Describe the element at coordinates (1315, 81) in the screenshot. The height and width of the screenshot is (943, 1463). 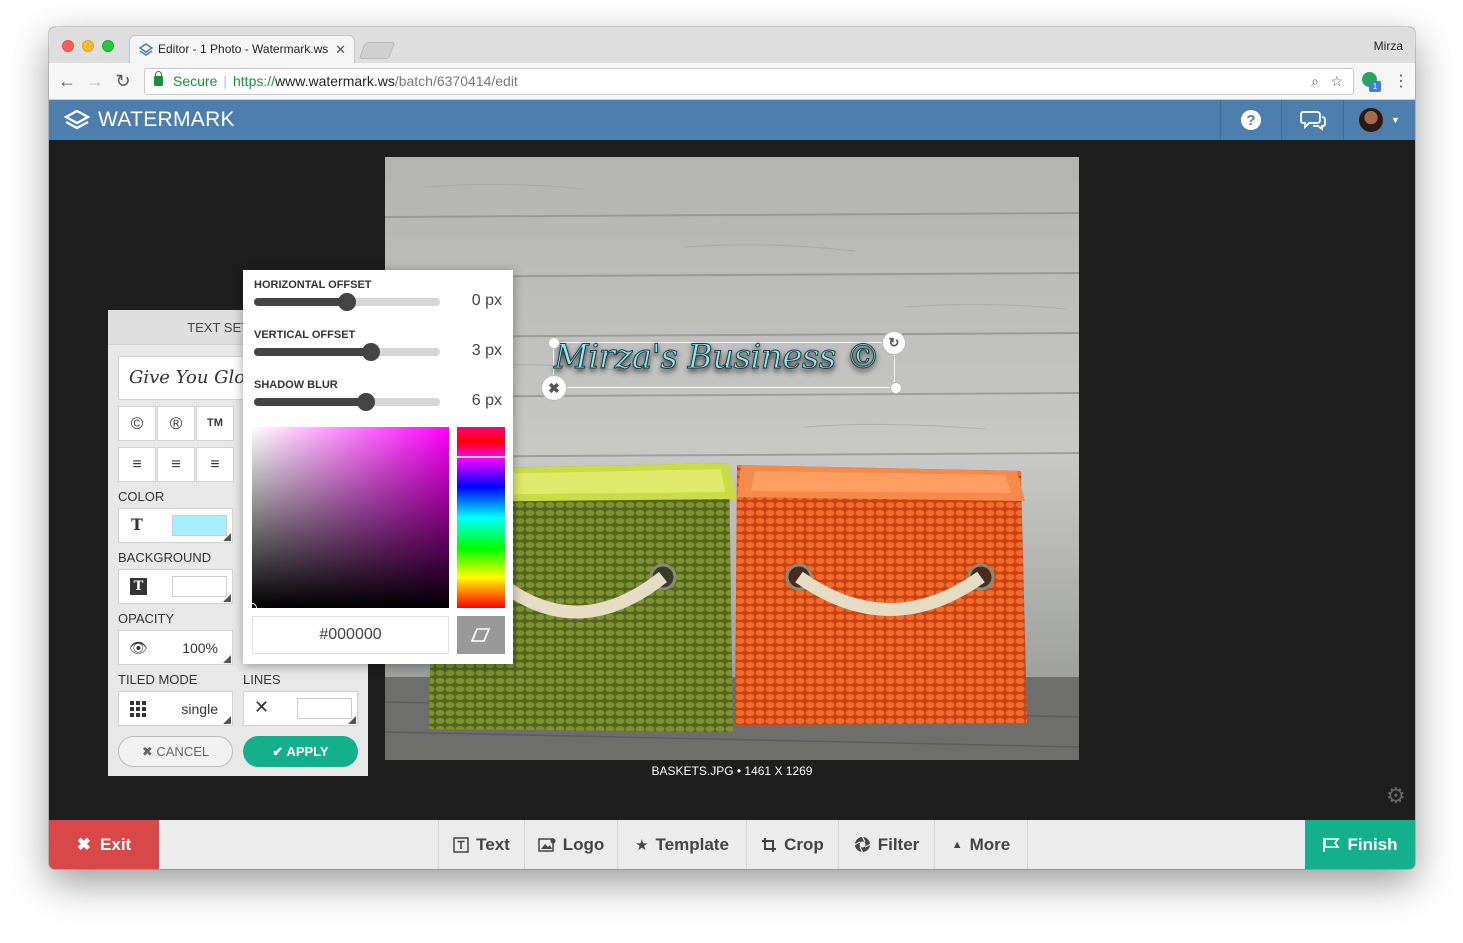
I see `zoom-icon: ⌕` at that location.